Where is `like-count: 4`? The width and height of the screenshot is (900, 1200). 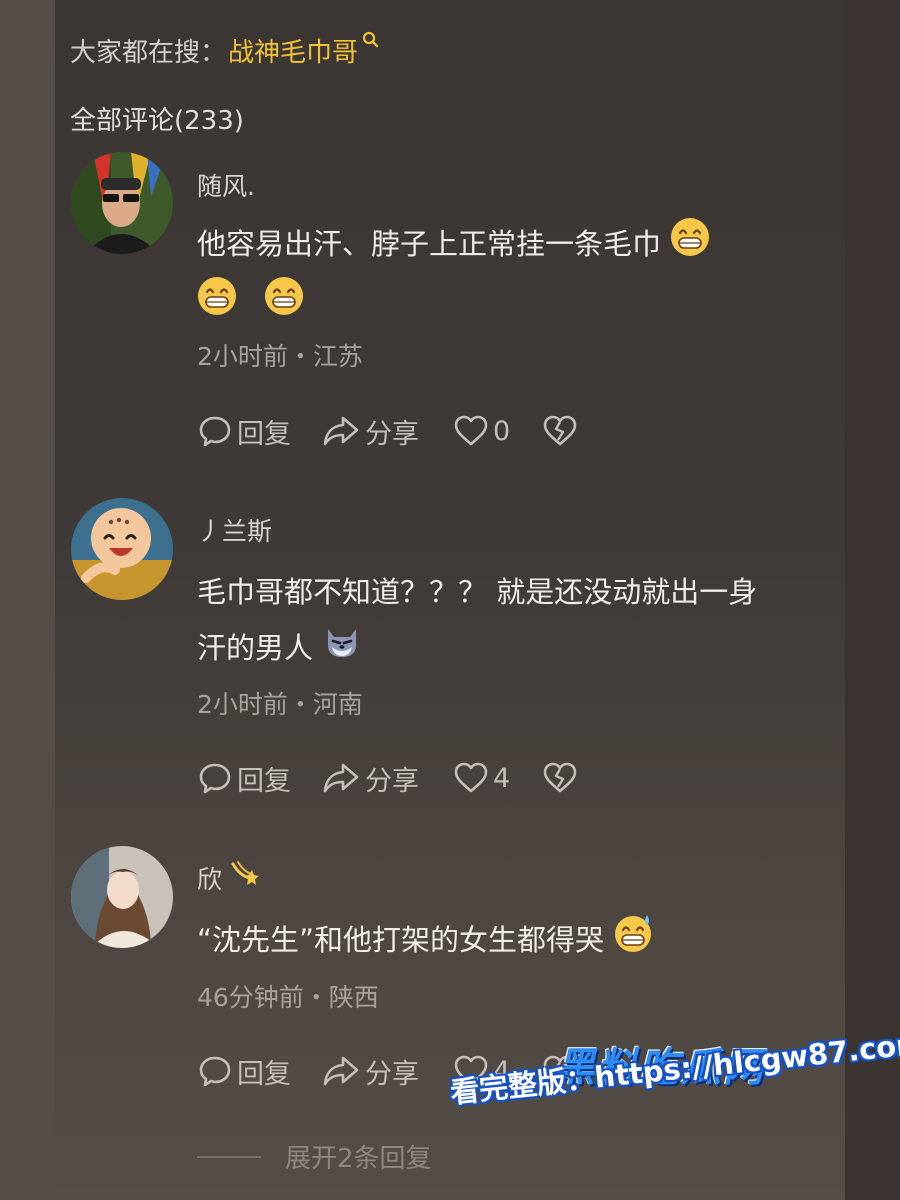
like-count: 4 is located at coordinates (502, 778).